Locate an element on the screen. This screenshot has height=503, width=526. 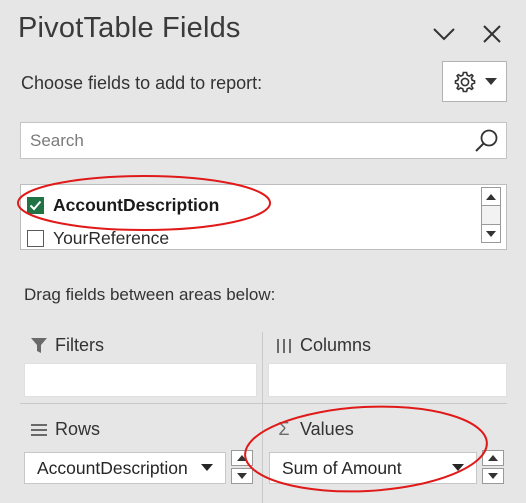
rows-scroll-down-button is located at coordinates (242, 476).